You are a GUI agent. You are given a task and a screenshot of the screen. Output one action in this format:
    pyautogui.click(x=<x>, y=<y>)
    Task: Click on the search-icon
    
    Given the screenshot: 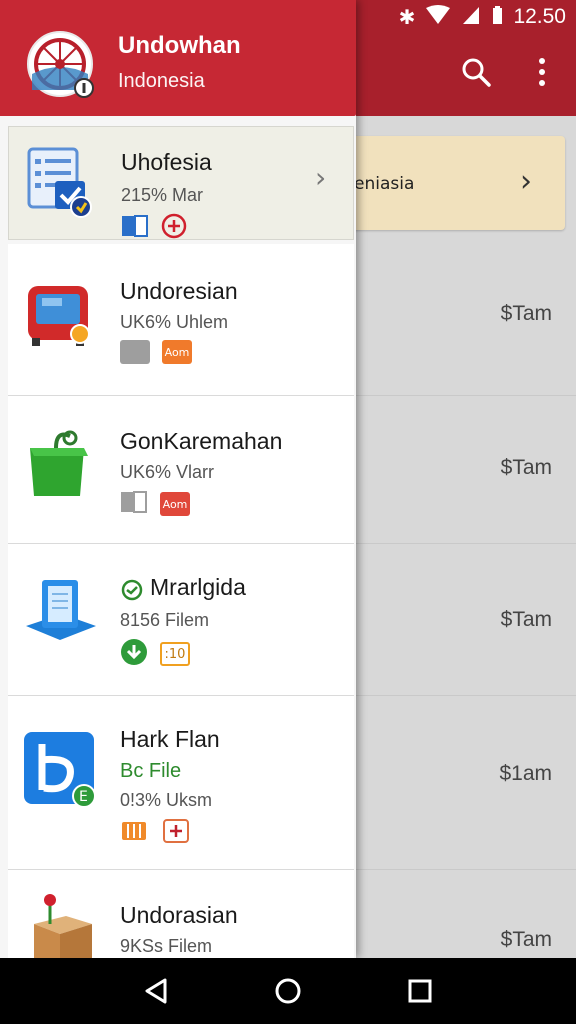 What is the action you would take?
    pyautogui.click(x=476, y=72)
    